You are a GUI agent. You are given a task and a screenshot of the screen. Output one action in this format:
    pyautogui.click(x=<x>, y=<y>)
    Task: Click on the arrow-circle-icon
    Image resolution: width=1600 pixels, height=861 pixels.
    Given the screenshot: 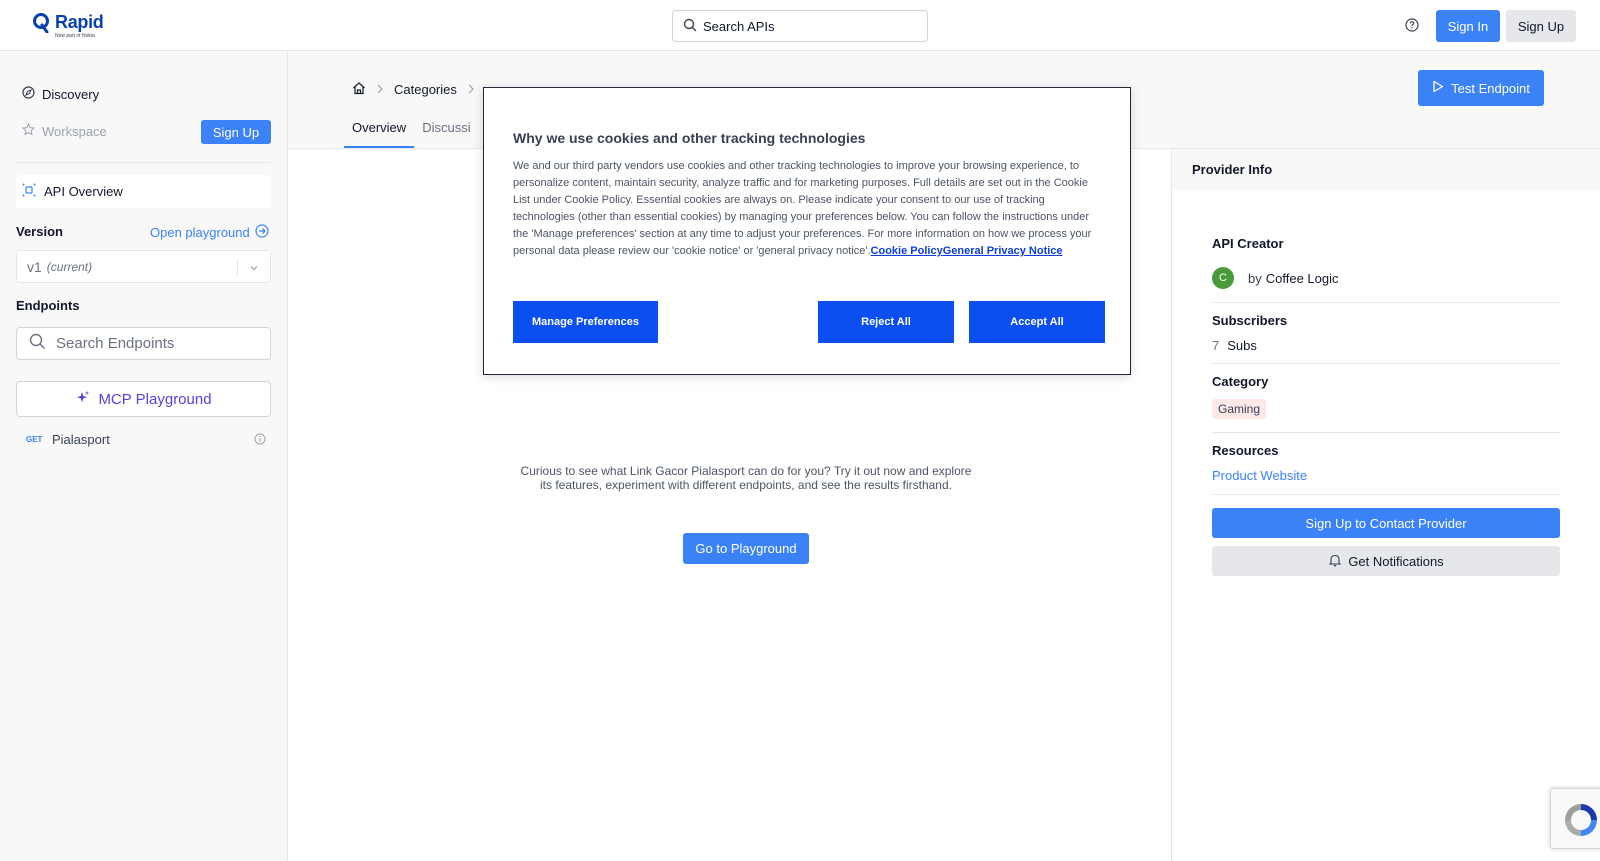 What is the action you would take?
    pyautogui.click(x=262, y=232)
    